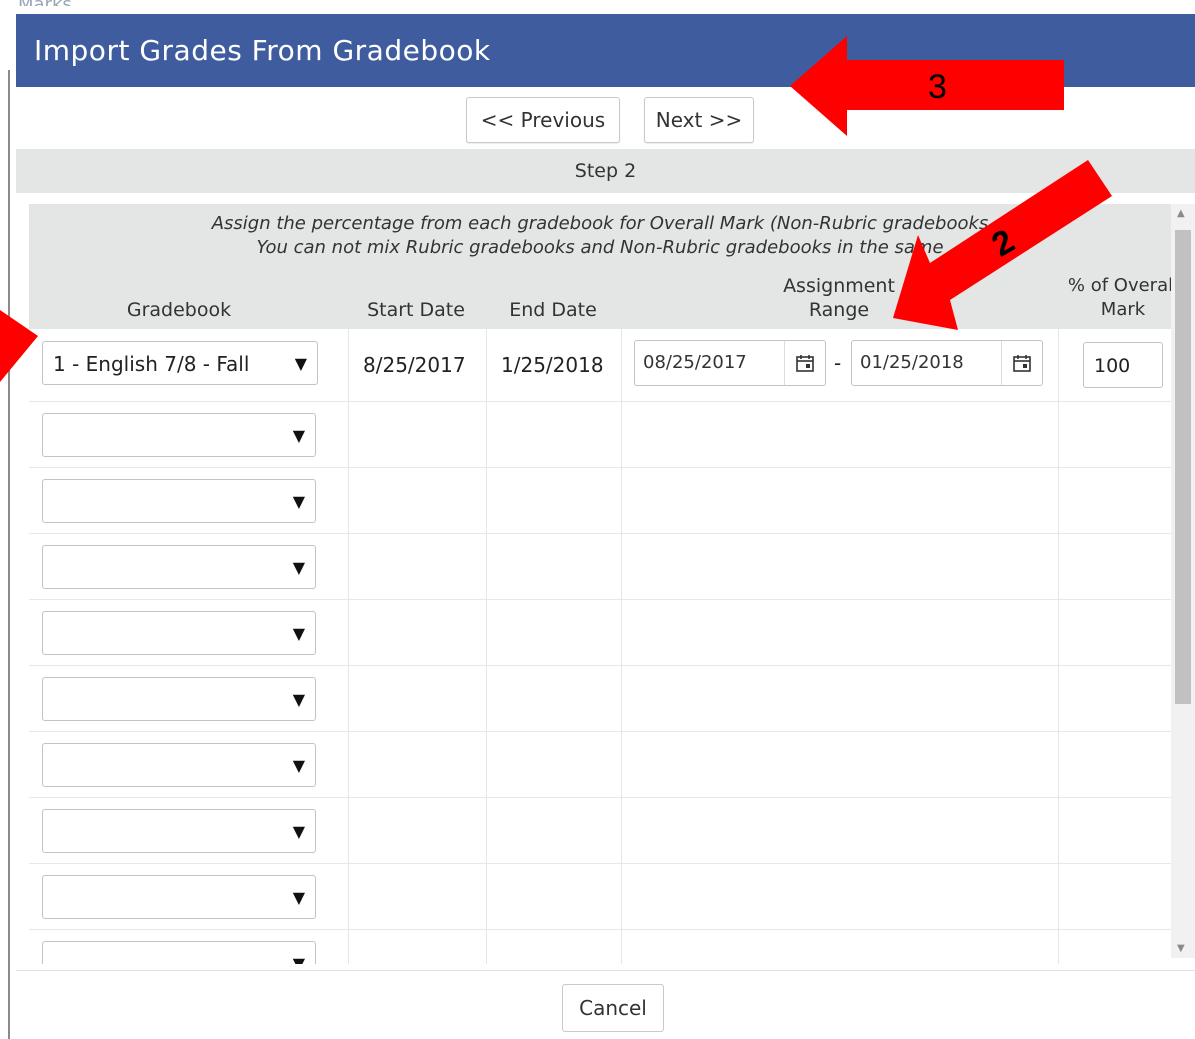  Describe the element at coordinates (912, 362) in the screenshot. I see `range-end-value: 01/25/2018` at that location.